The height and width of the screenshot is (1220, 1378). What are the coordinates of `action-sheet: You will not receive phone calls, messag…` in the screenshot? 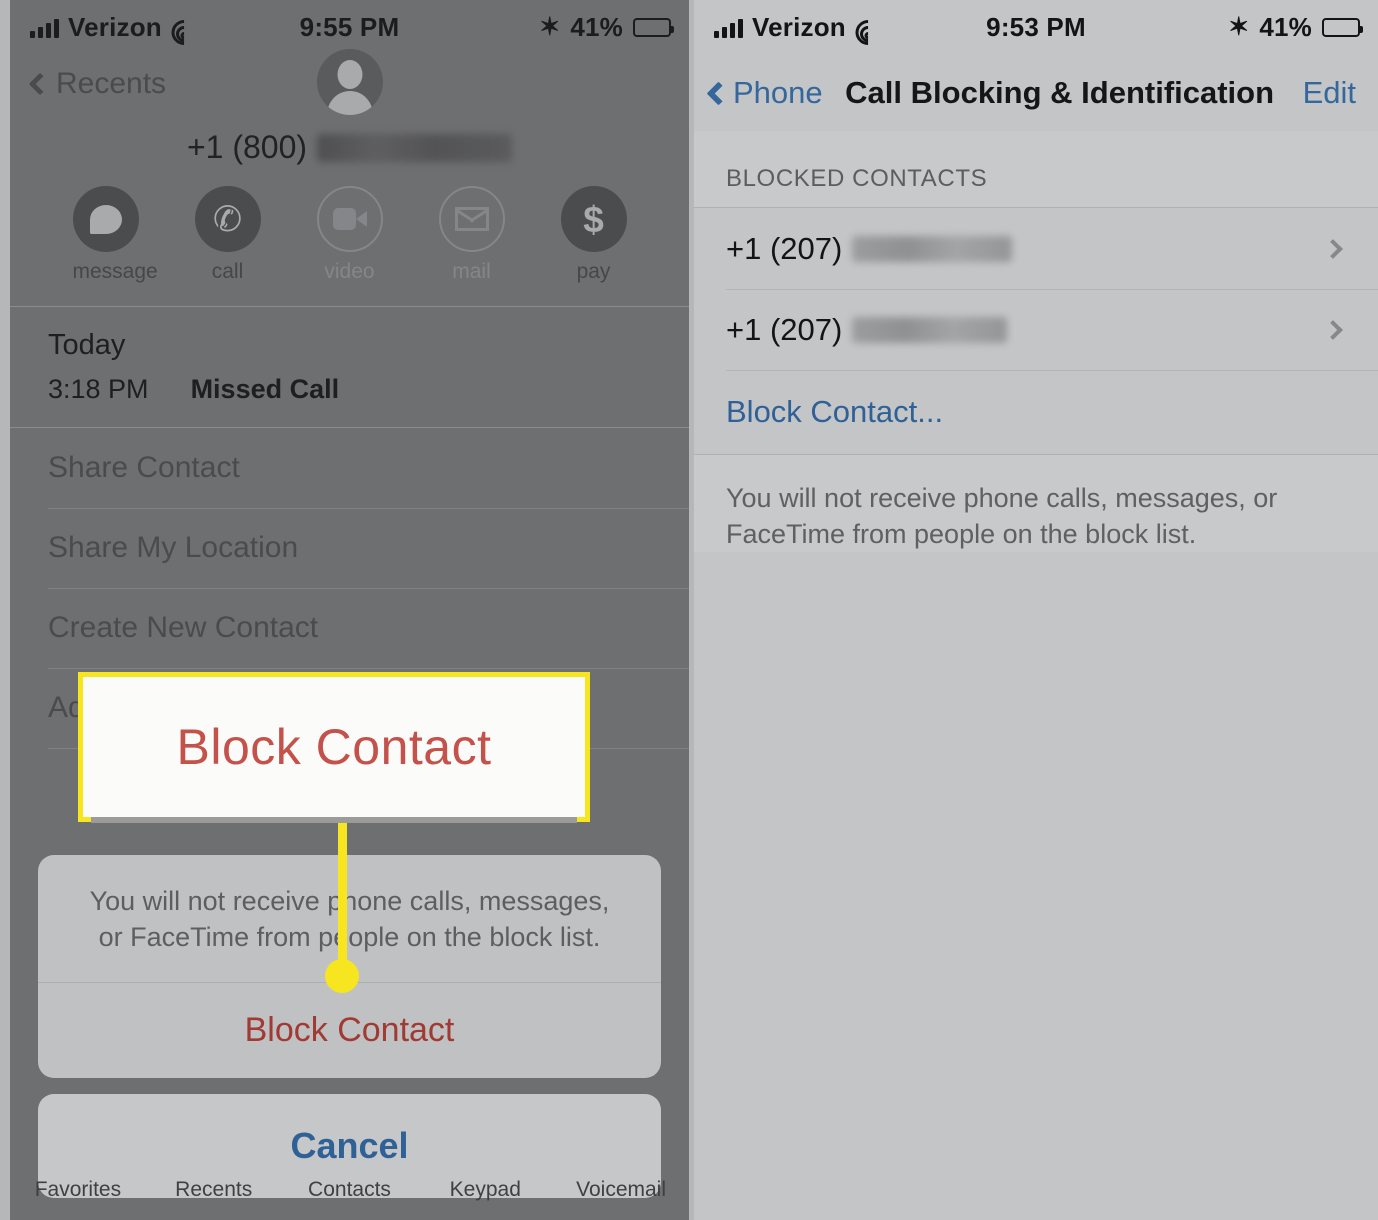 It's located at (349, 1026).